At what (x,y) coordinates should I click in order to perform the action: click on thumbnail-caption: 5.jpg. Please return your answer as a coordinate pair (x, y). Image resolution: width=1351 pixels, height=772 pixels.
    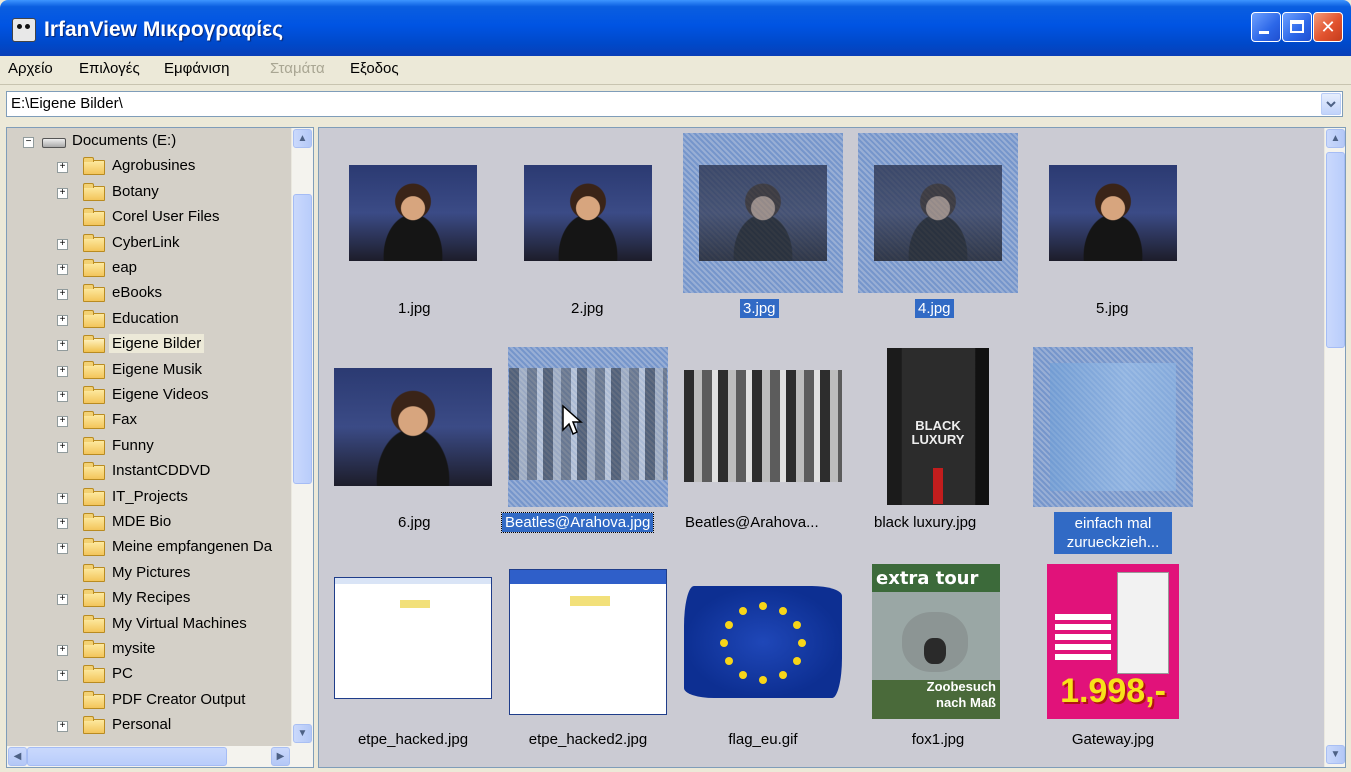
    Looking at the image, I should click on (1112, 308).